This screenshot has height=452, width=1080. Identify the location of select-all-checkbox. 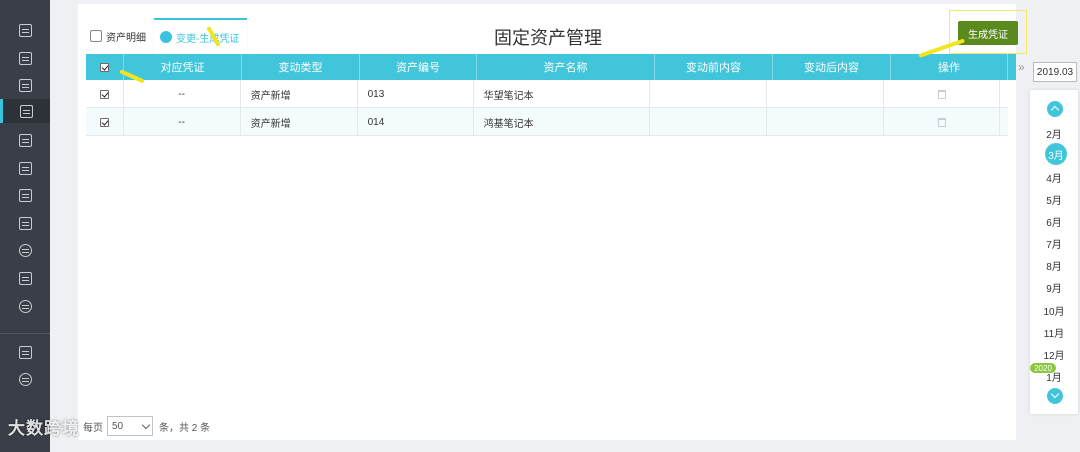
(104, 67).